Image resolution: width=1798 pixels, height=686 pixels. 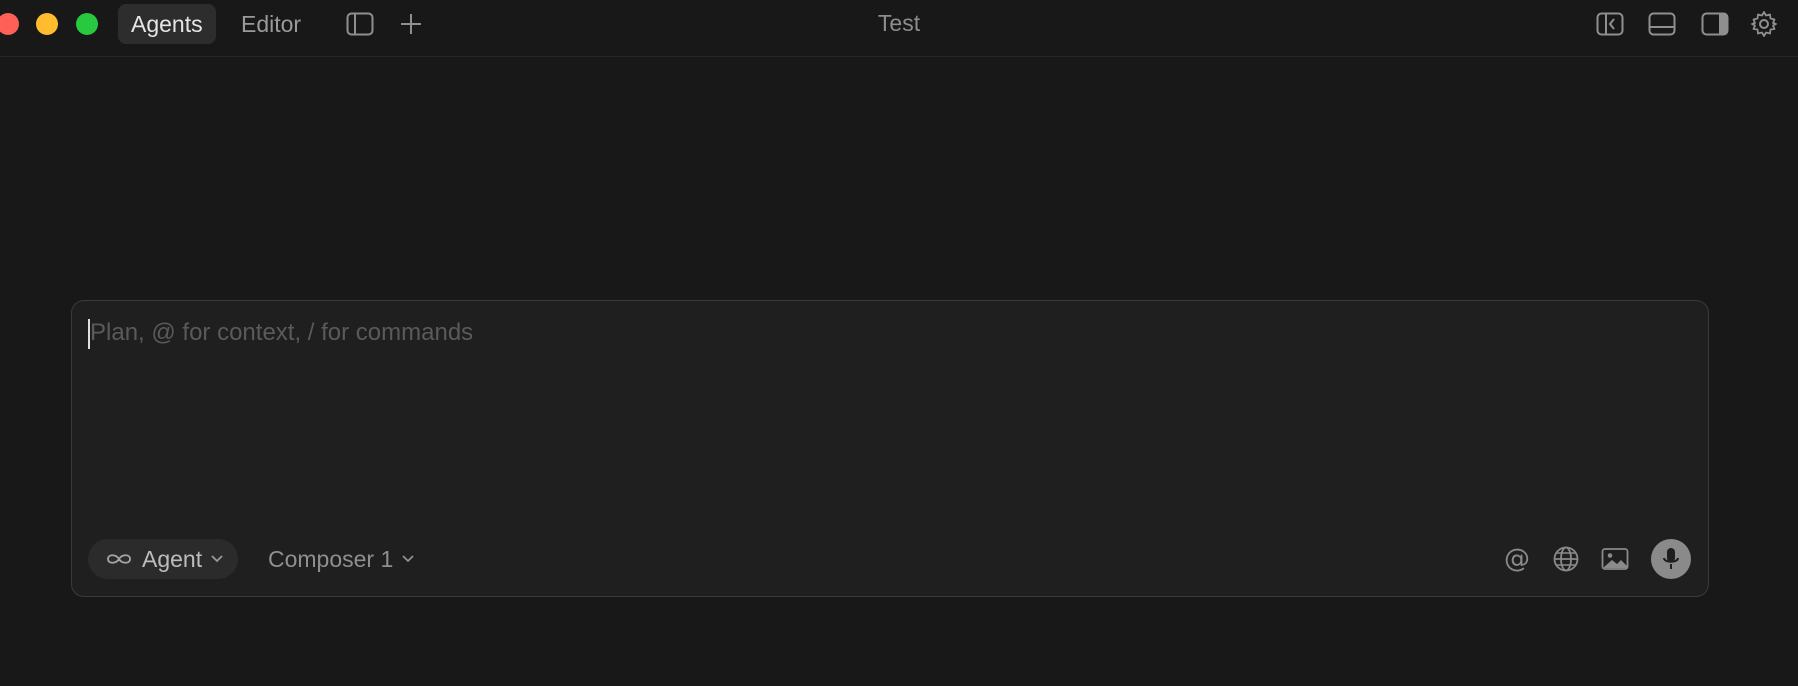 What do you see at coordinates (899, 28) in the screenshot?
I see `title-bar: Agents Editor Test` at bounding box center [899, 28].